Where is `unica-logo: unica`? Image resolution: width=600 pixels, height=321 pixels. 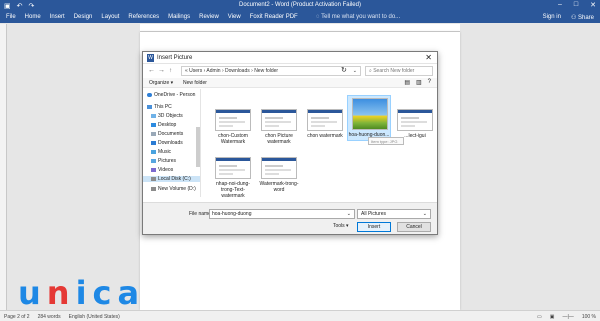
unica-logo: unica is located at coordinates (82, 293).